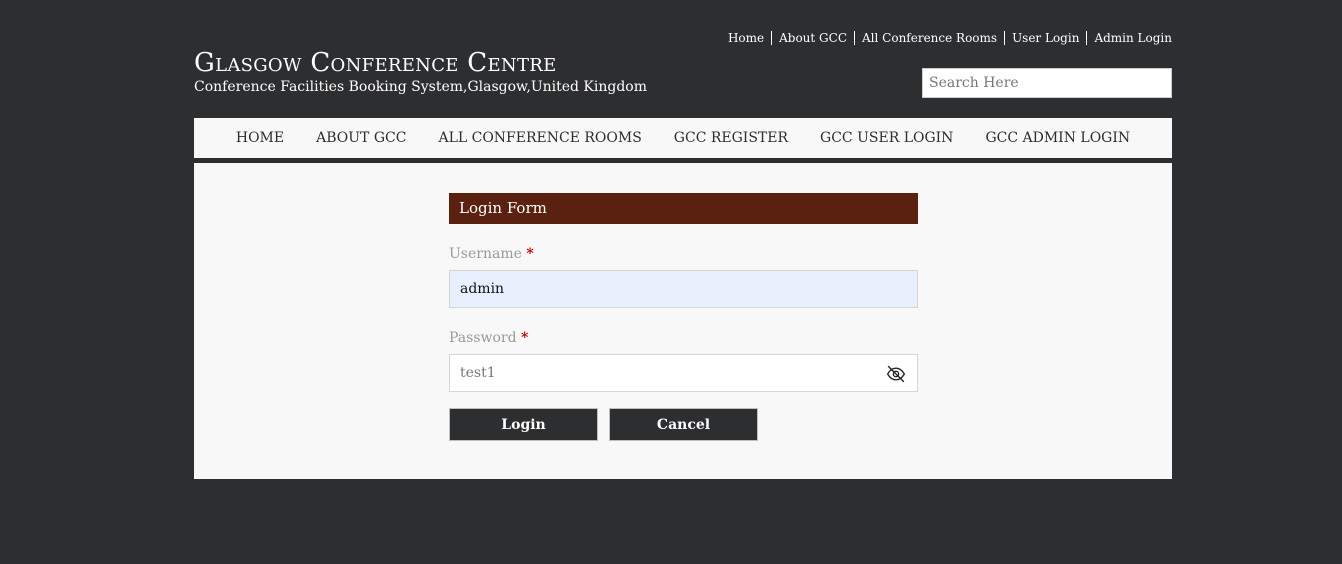 The height and width of the screenshot is (564, 1342). Describe the element at coordinates (731, 138) in the screenshot. I see `nav-register: GCC REGISTER` at that location.